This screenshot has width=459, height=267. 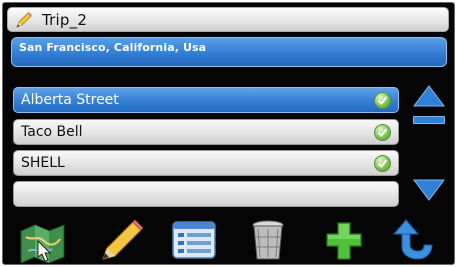 What do you see at coordinates (268, 240) in the screenshot?
I see `trash-icon` at bounding box center [268, 240].